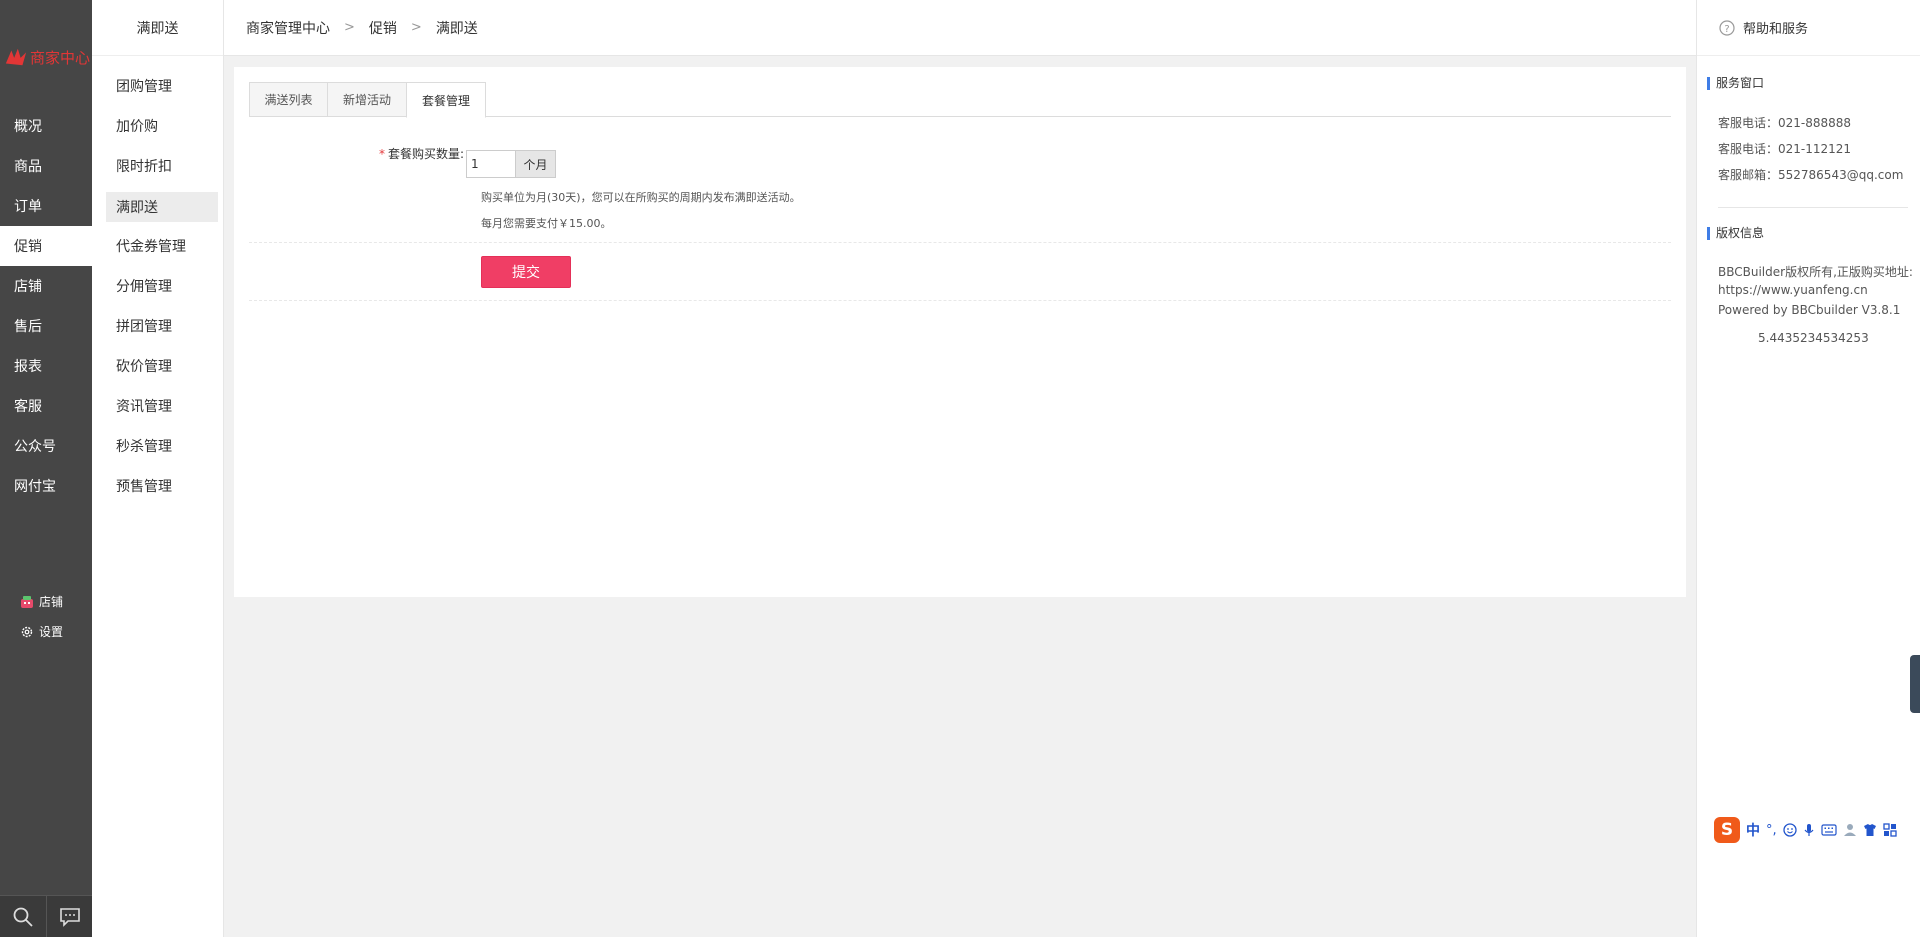 This screenshot has height=937, width=1920. What do you see at coordinates (46, 366) in the screenshot?
I see `nav-item-reports: 报表` at bounding box center [46, 366].